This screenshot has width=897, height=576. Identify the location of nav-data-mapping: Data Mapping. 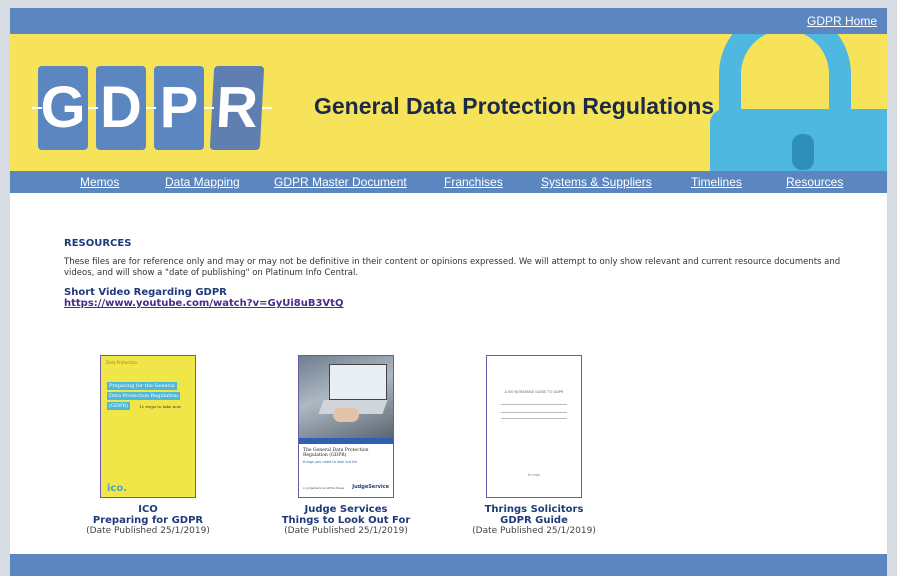
(202, 182).